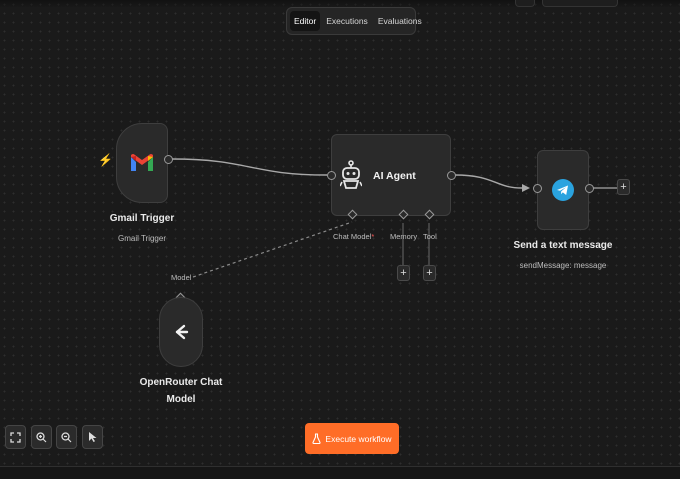  I want to click on memory-port-label: Memory, so click(404, 236).